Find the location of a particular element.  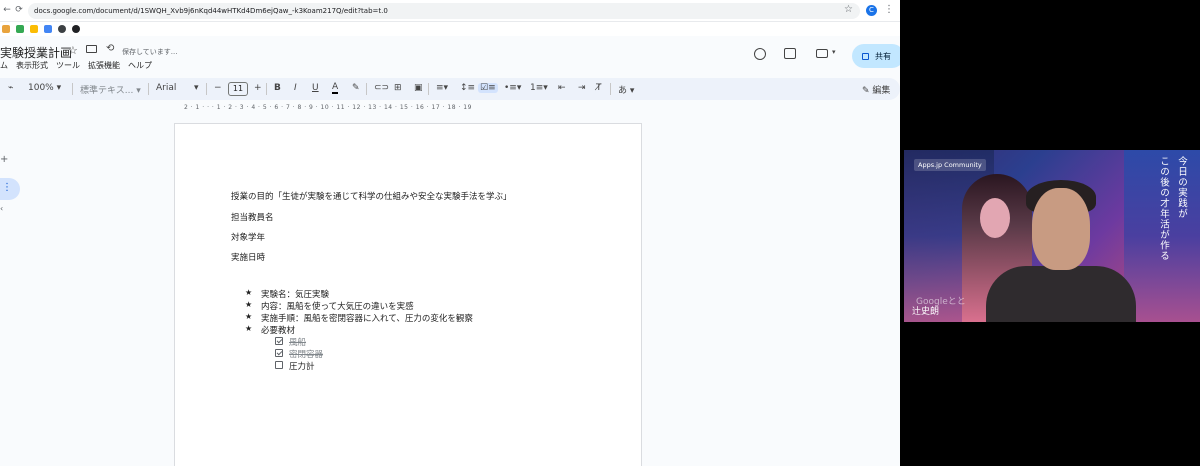

menu-item-tools: ツール is located at coordinates (68, 65).